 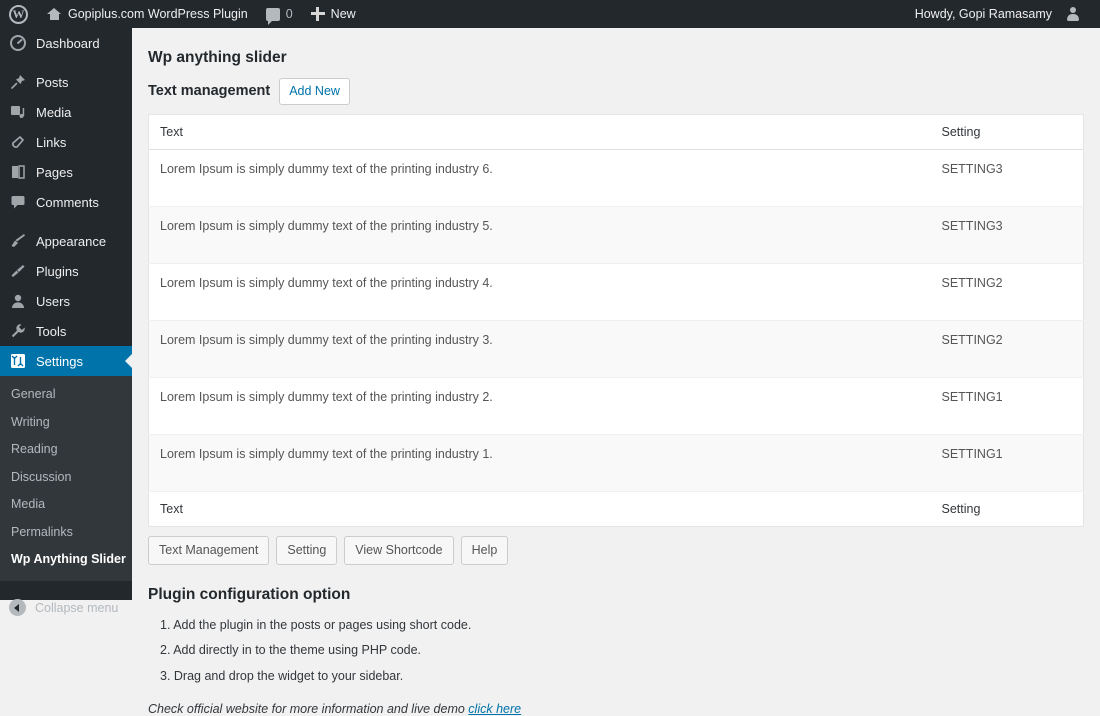 I want to click on column-header-setting: Setting, so click(x=1006, y=132).